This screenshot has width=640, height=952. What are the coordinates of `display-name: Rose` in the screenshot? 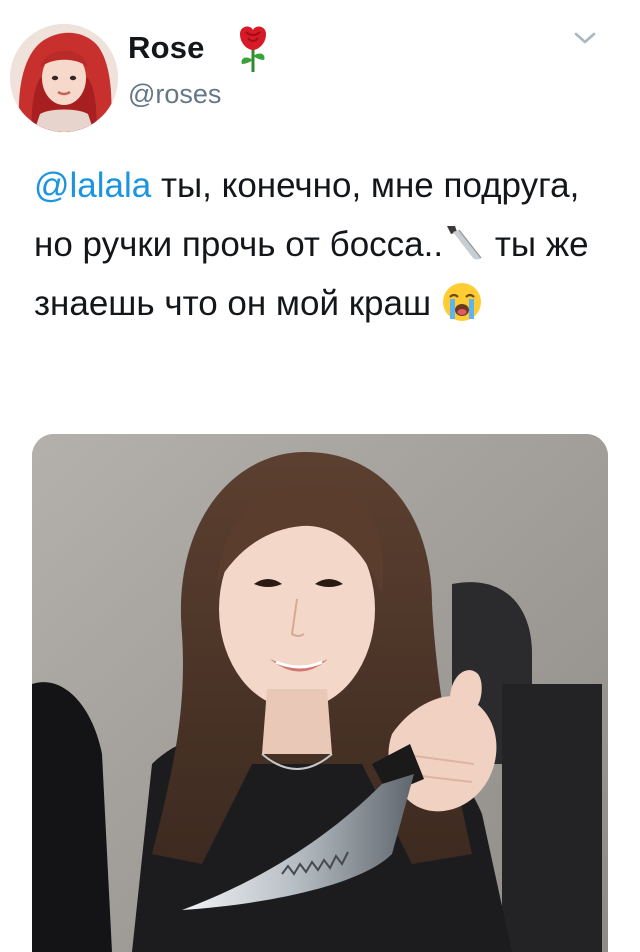 It's located at (166, 48).